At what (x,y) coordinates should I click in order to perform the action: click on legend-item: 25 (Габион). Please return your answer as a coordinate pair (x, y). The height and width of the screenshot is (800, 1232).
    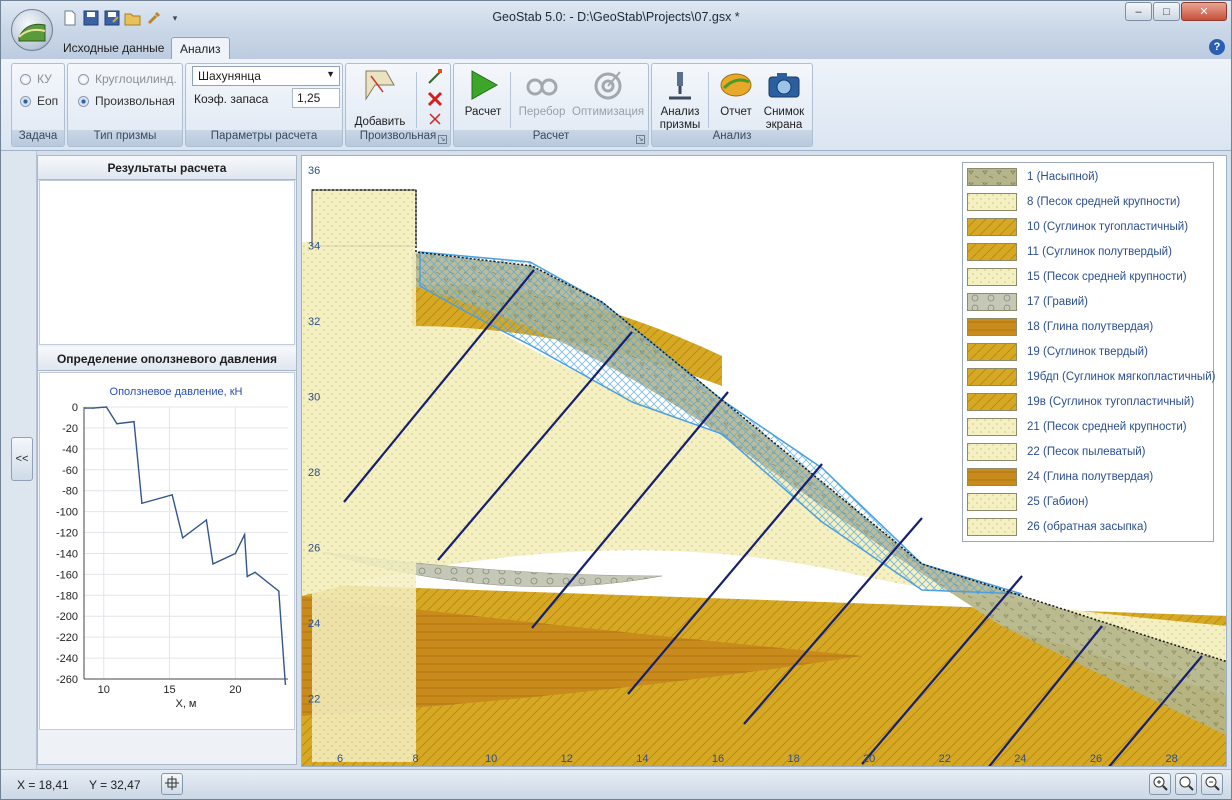
    Looking at the image, I should click on (1027, 502).